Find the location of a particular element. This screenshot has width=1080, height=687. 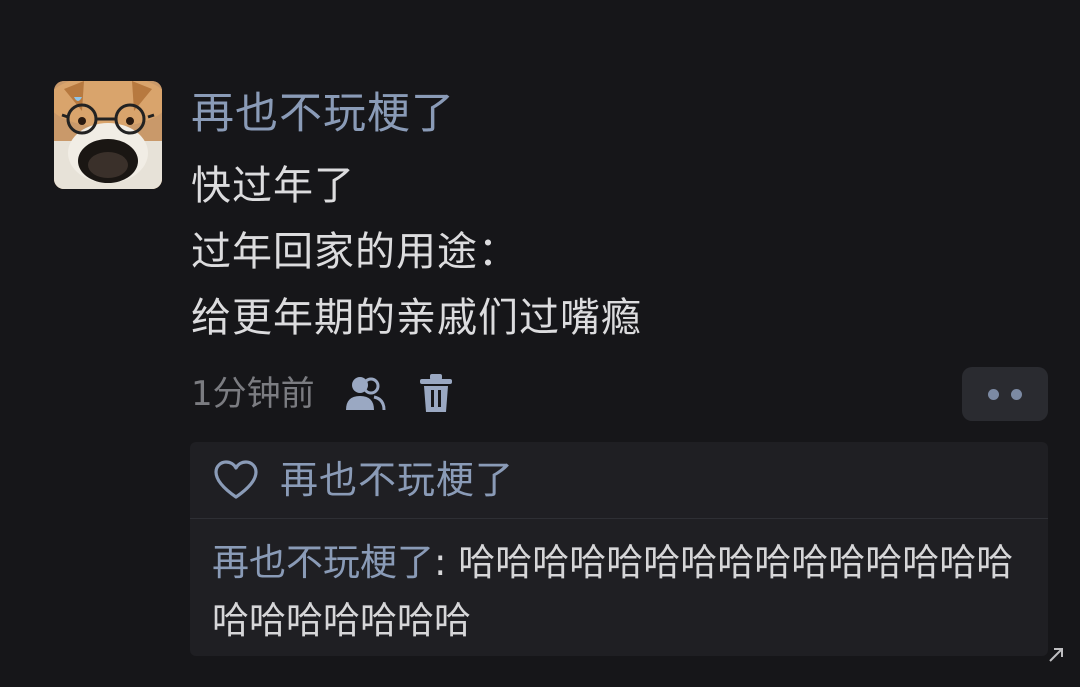

likes-row: 再也不玩梗了 is located at coordinates (619, 480).